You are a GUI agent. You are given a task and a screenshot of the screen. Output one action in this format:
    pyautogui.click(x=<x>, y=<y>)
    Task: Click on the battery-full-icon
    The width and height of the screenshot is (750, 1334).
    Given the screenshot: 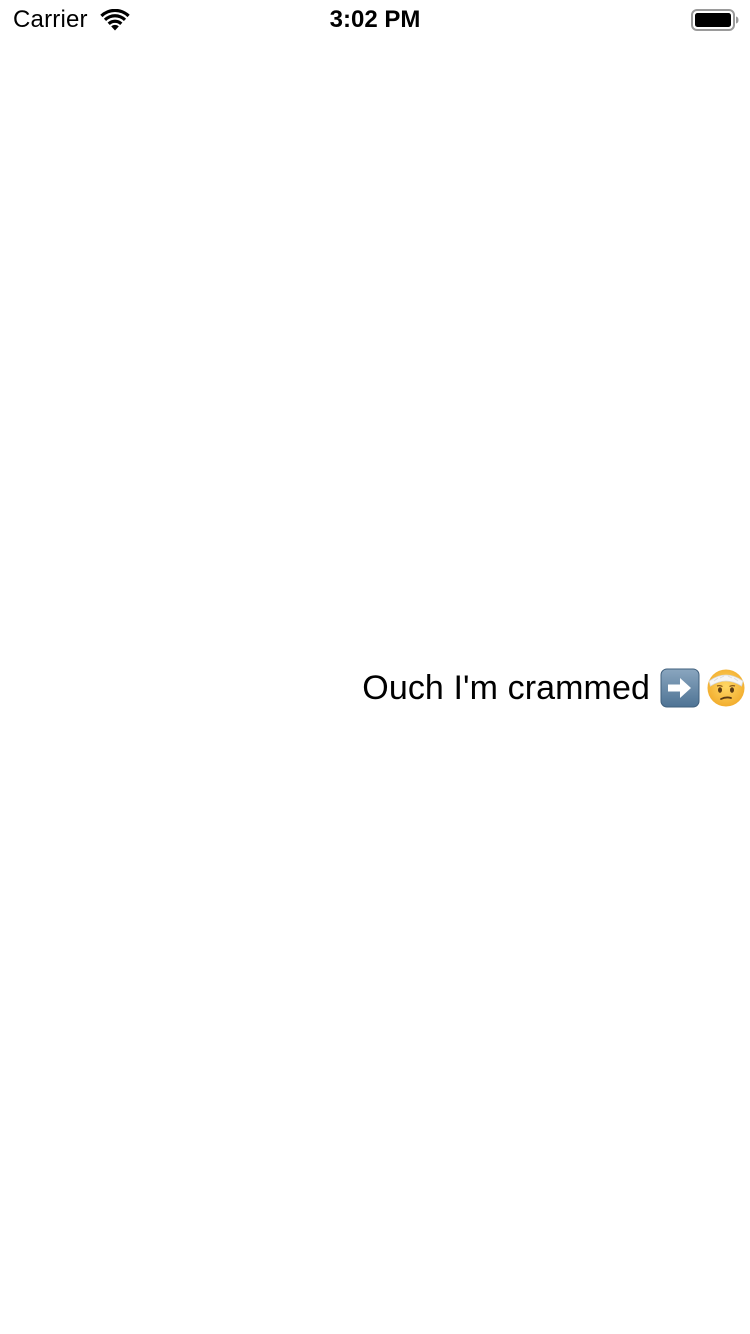 What is the action you would take?
    pyautogui.click(x=715, y=20)
    